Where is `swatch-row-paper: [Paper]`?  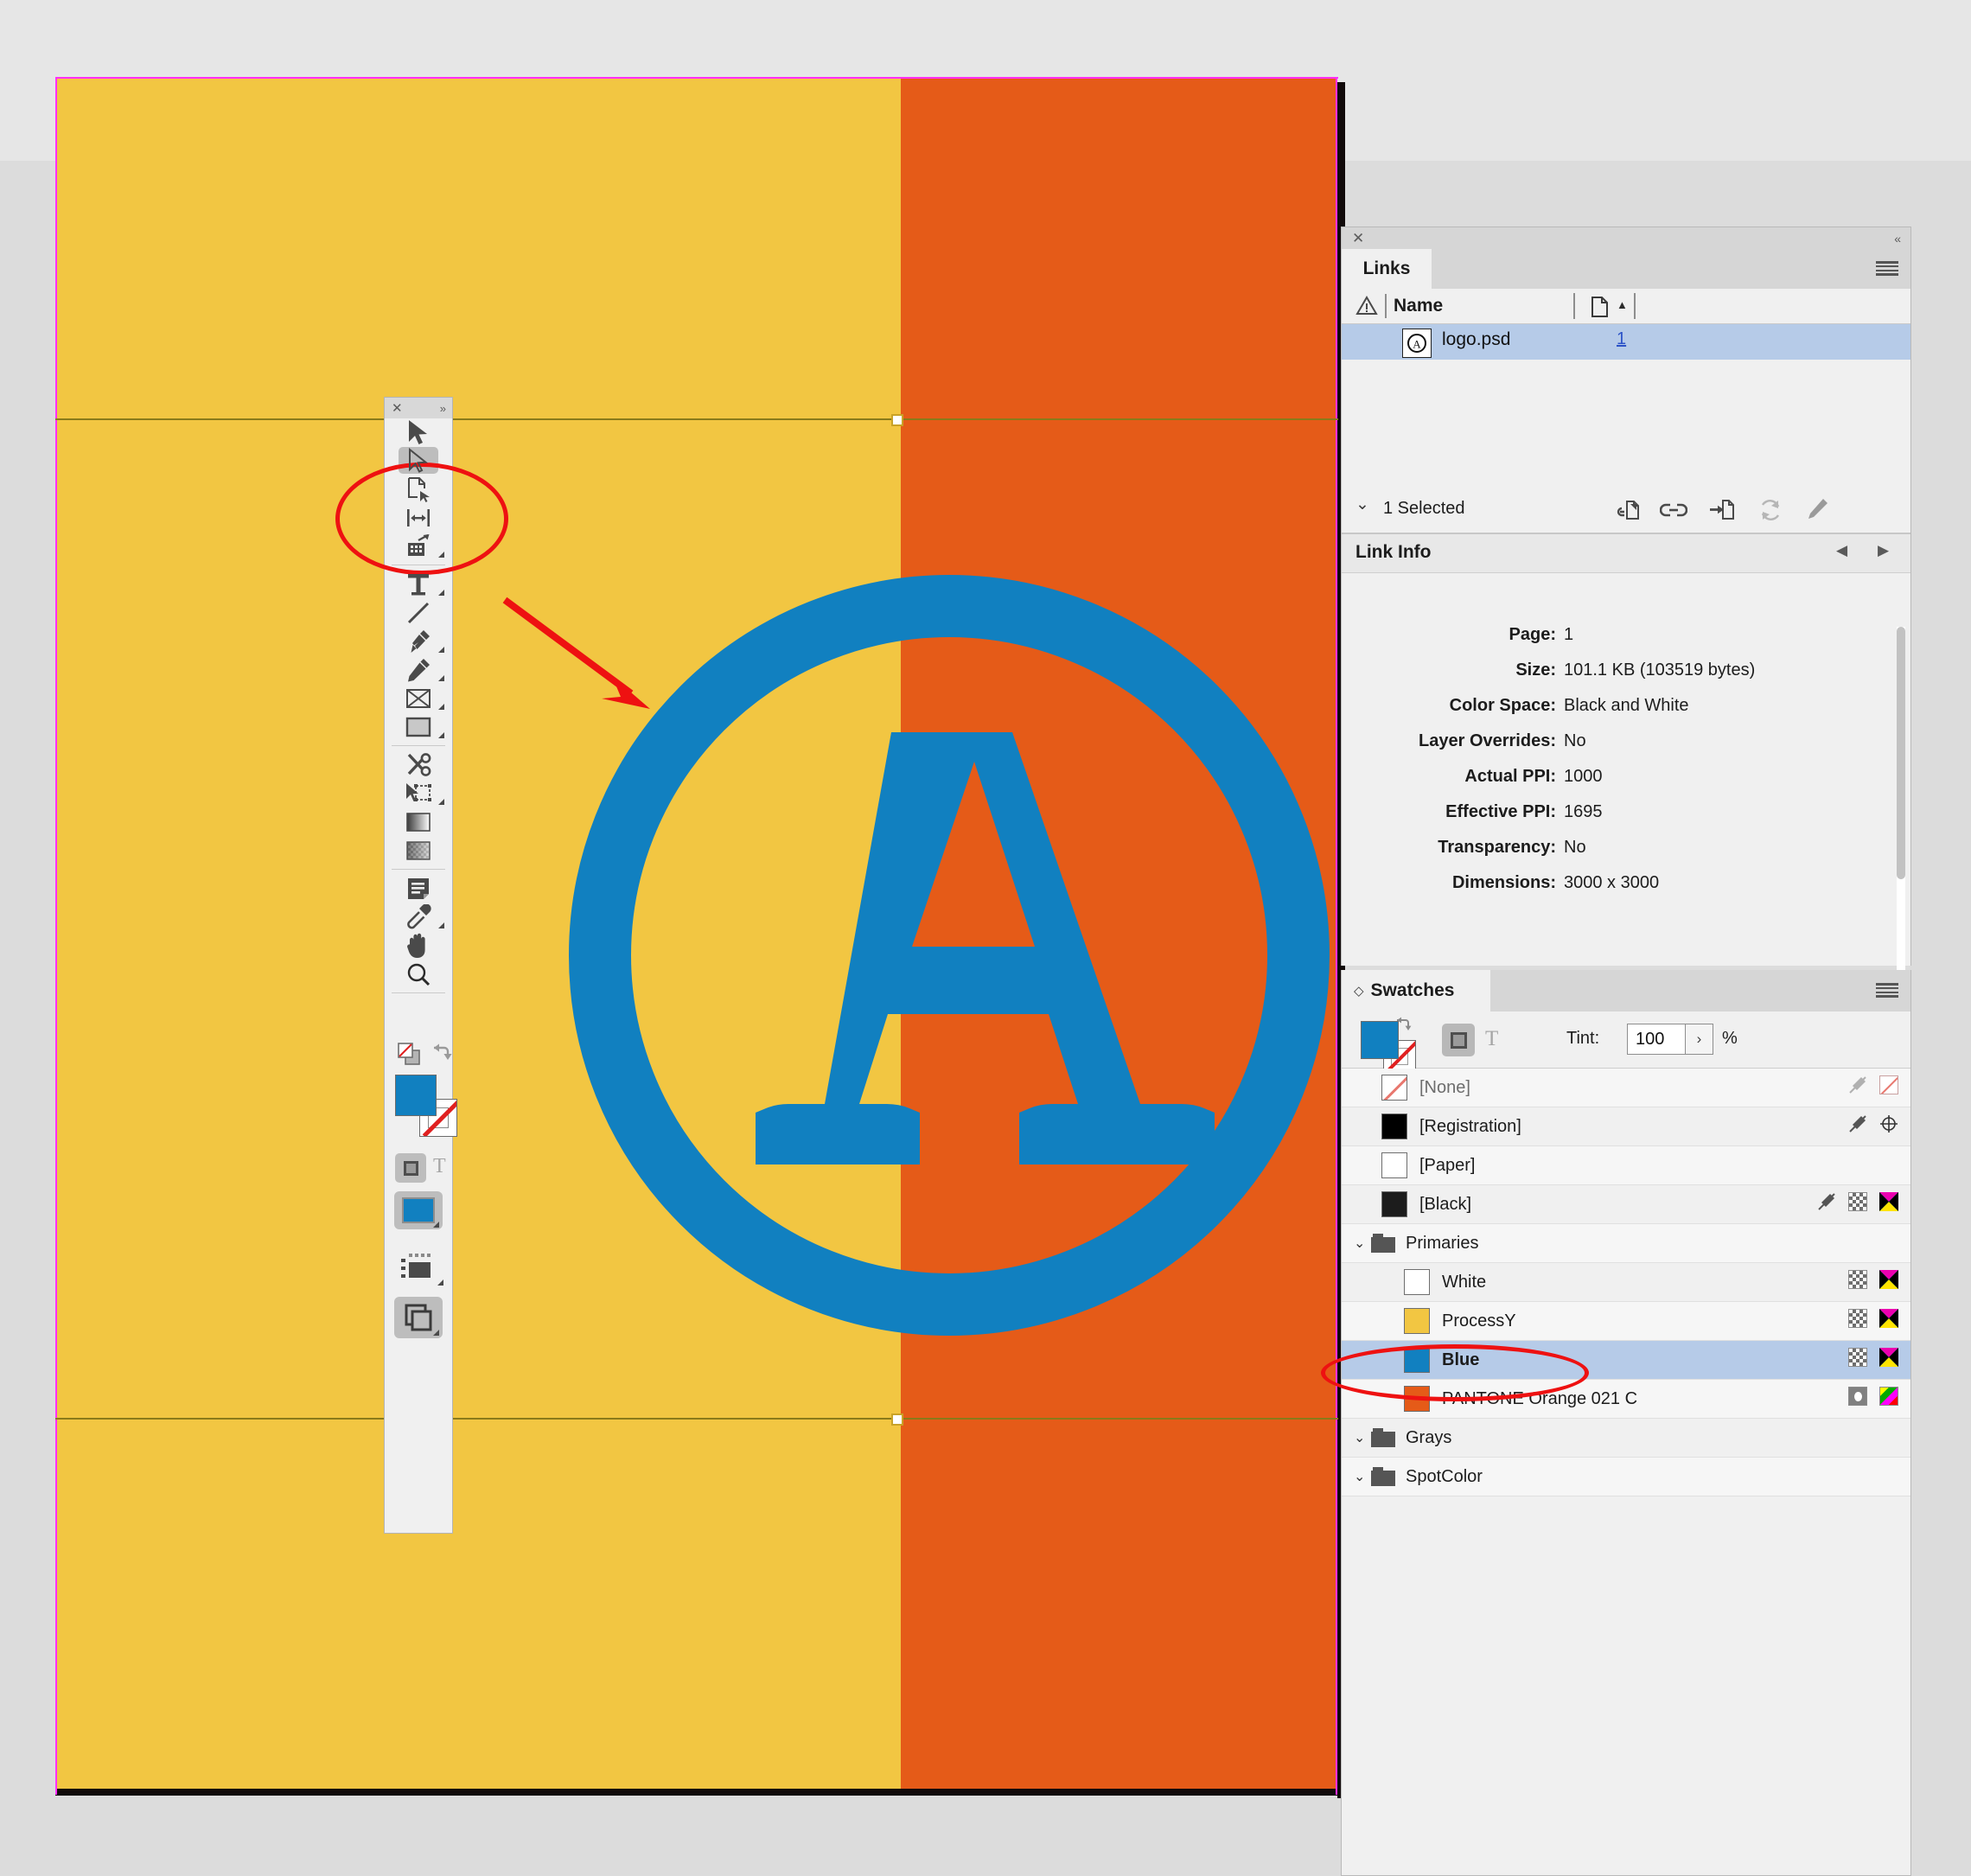 swatch-row-paper: [Paper] is located at coordinates (1626, 1165).